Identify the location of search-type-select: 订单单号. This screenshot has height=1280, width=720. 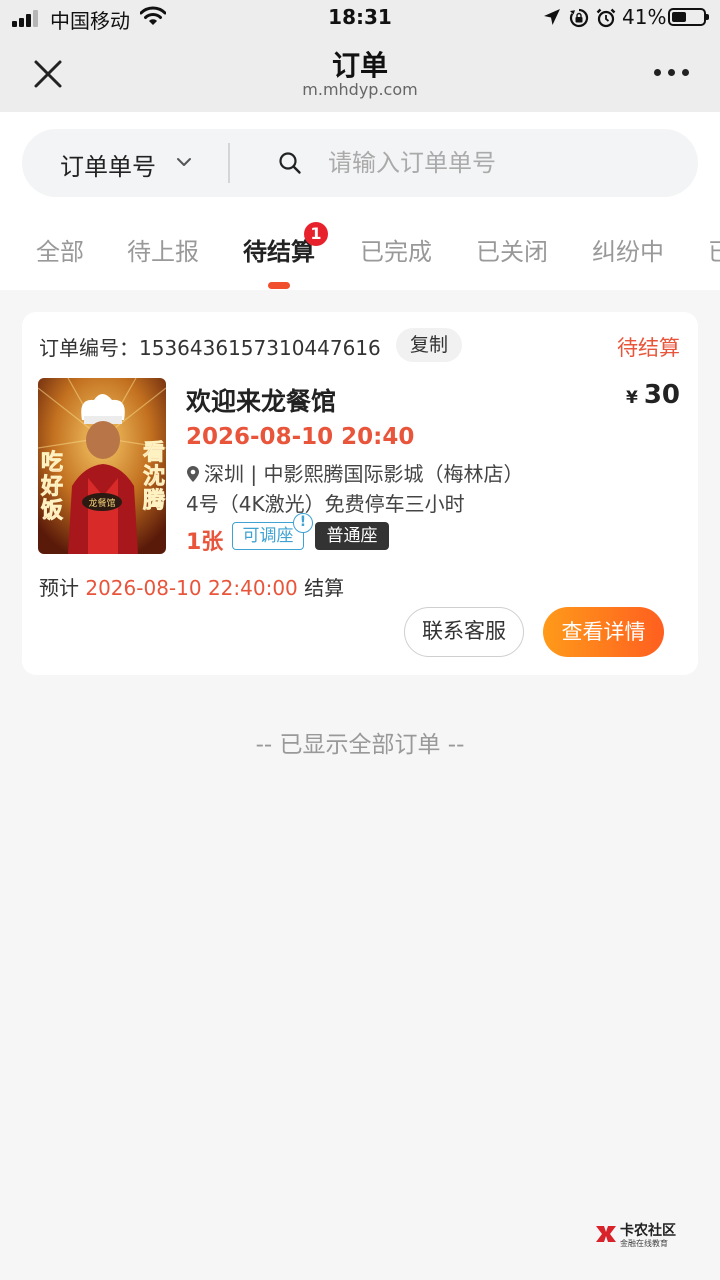
(108, 164).